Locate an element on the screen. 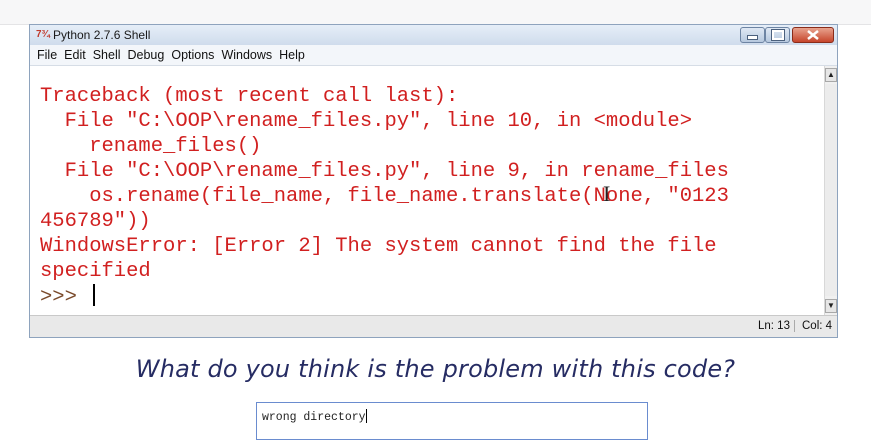  menu-shell: Shell is located at coordinates (107, 55).